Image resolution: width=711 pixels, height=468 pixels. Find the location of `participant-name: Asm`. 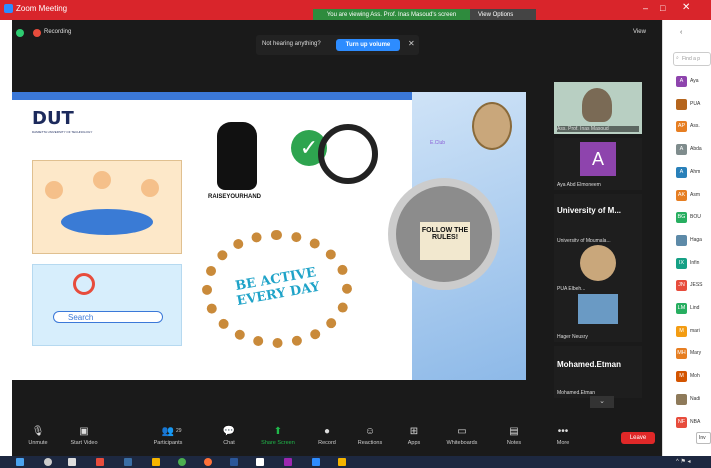

participant-name: Asm is located at coordinates (695, 194).